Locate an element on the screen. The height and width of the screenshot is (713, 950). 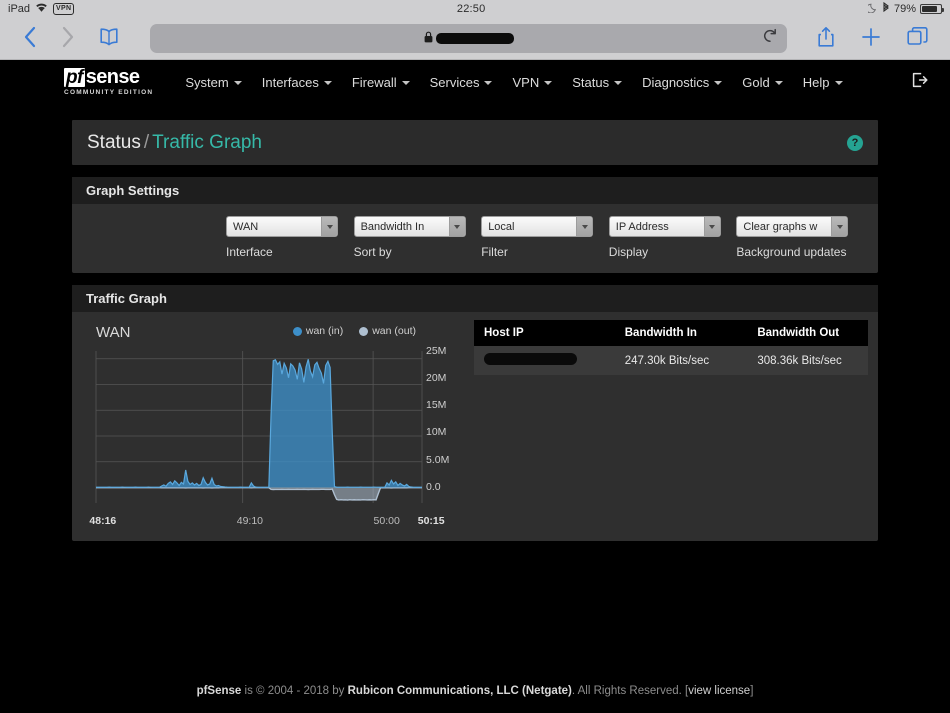
setting-sort-by: Bandwidth In Sort by is located at coordinates (417, 237).